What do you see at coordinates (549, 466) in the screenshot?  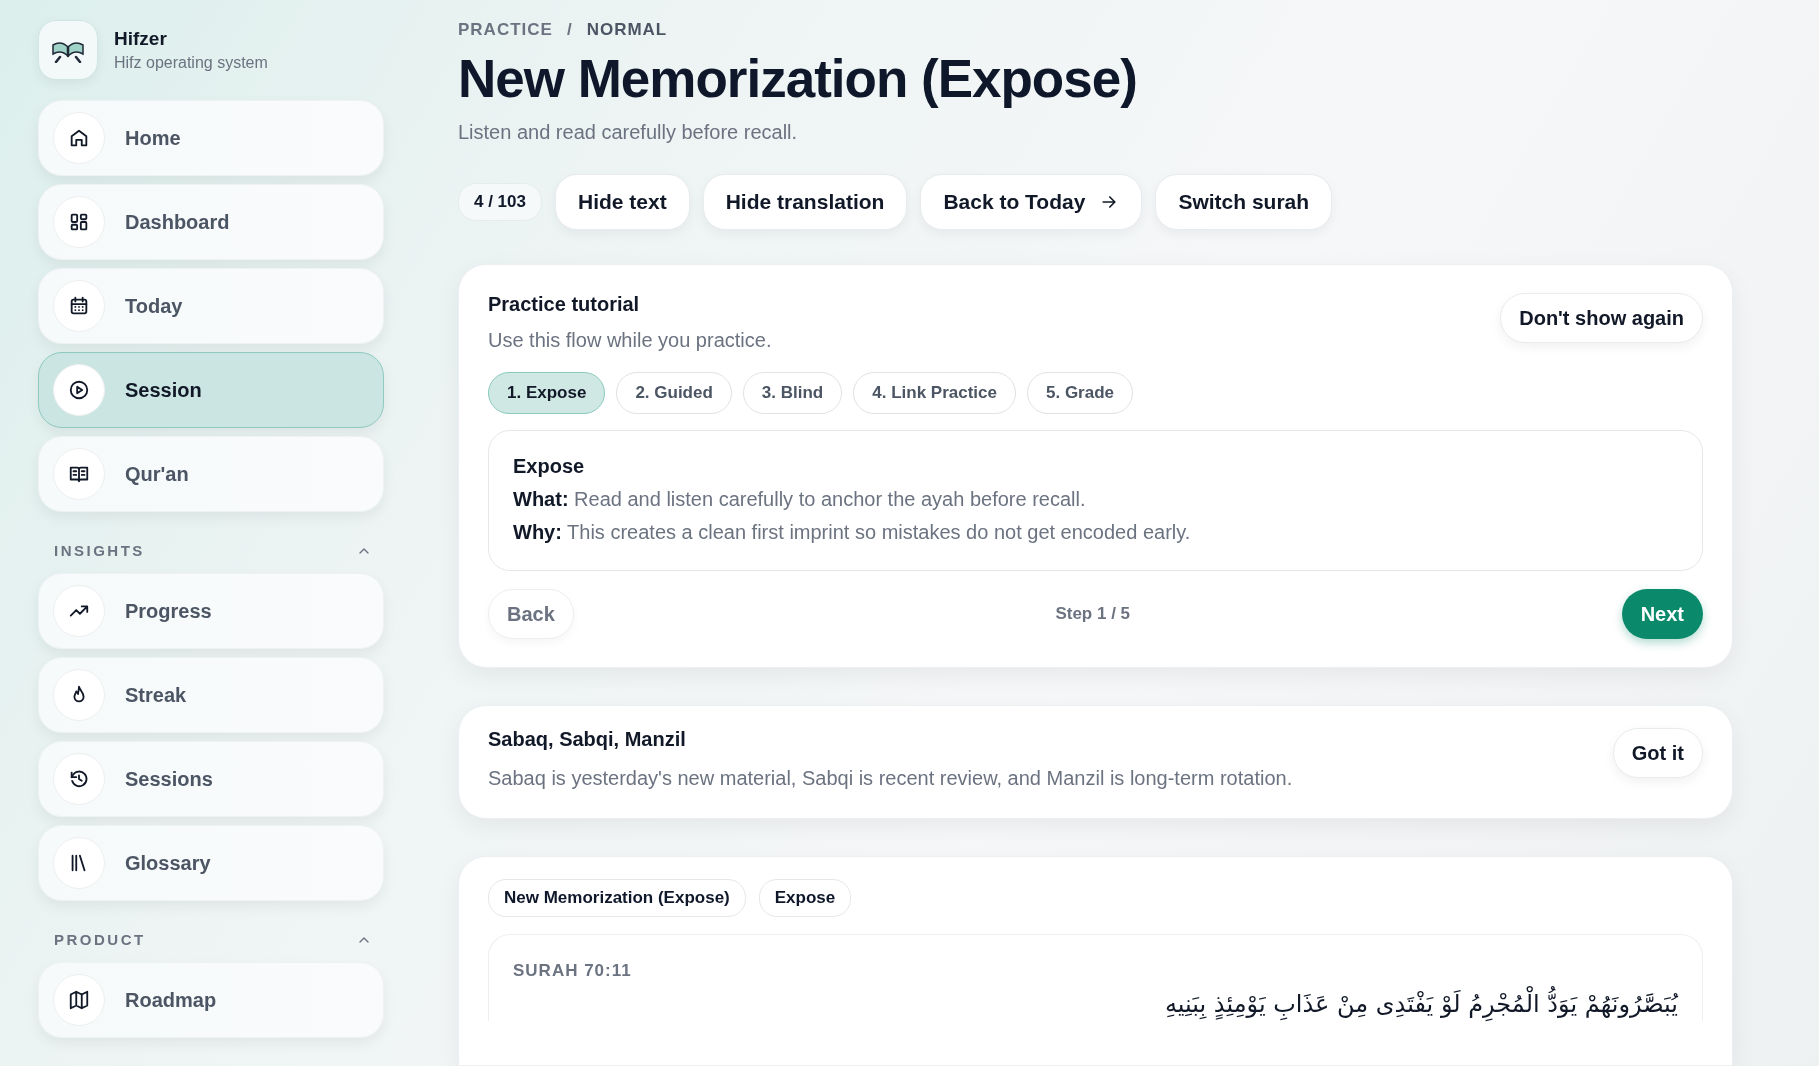 I see `detail-heading: Expose` at bounding box center [549, 466].